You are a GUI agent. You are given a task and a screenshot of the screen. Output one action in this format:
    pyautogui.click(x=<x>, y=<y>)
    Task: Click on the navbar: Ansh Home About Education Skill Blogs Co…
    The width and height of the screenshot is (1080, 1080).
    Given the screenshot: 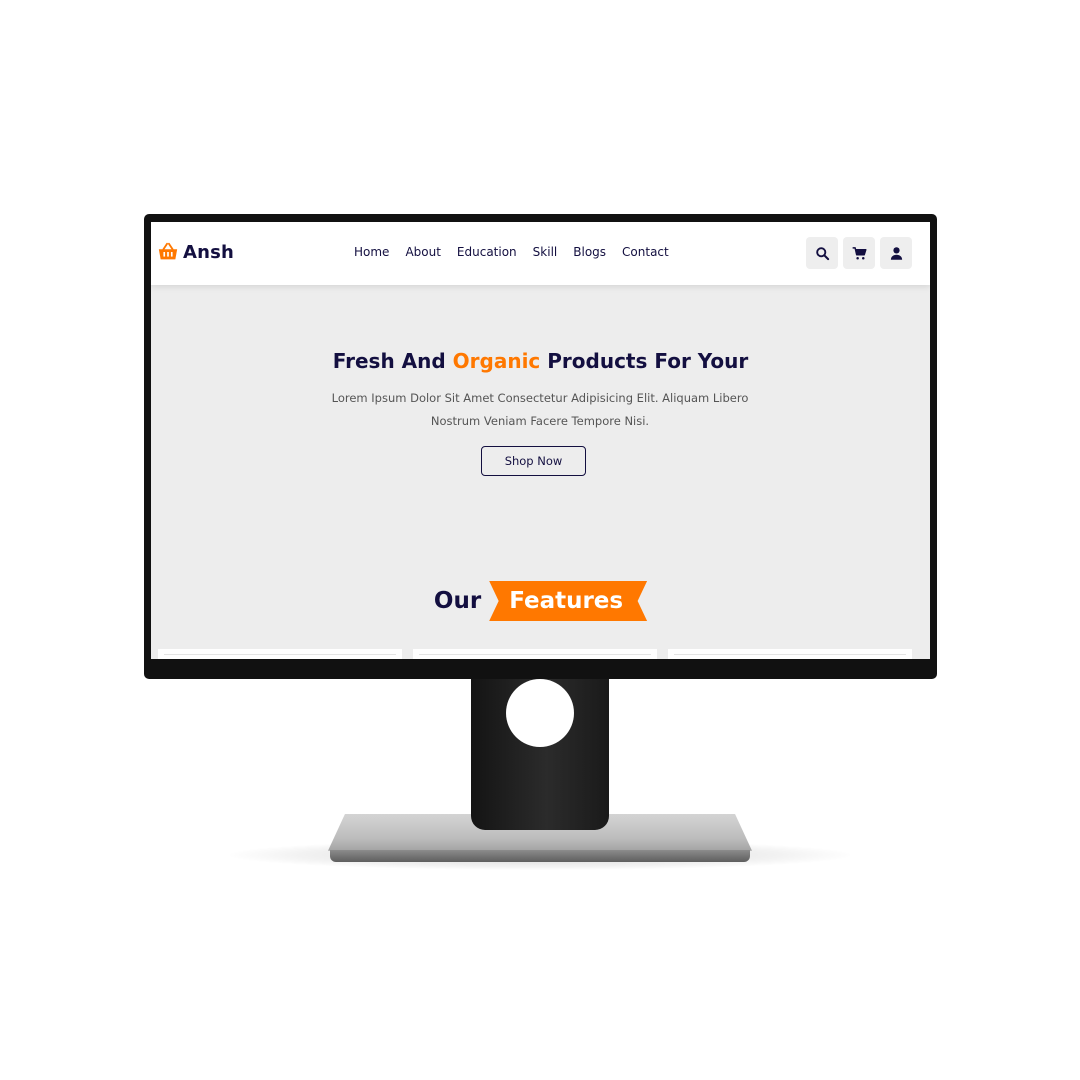 What is the action you would take?
    pyautogui.click(x=540, y=253)
    